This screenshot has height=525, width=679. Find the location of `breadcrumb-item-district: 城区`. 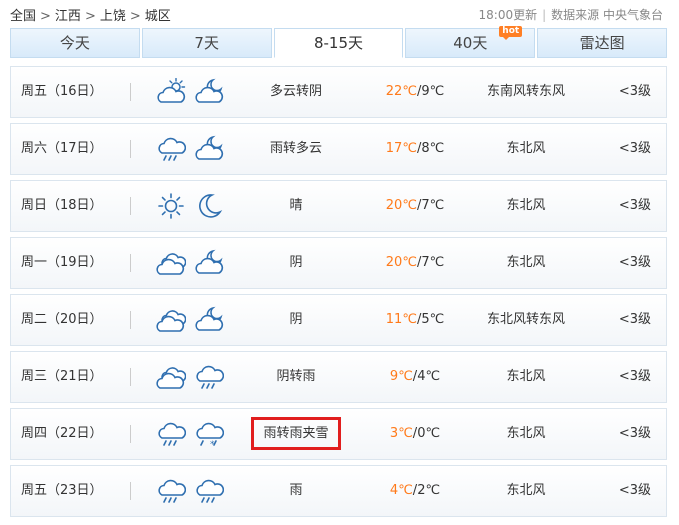

breadcrumb-item-district: 城区 is located at coordinates (157, 16).